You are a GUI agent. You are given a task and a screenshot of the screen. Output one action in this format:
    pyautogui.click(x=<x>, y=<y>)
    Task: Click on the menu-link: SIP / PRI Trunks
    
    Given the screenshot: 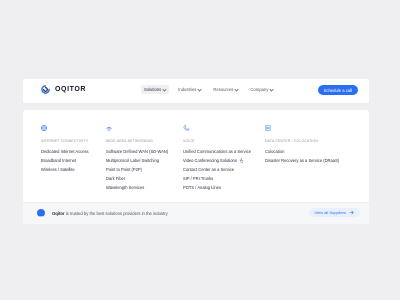 What is the action you would take?
    pyautogui.click(x=217, y=178)
    